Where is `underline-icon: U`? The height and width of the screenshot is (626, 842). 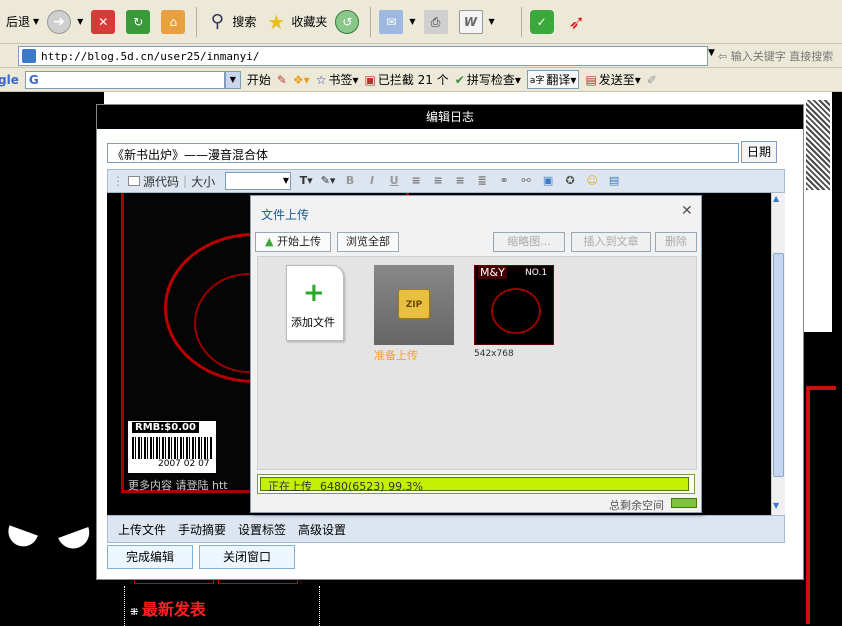 underline-icon: U is located at coordinates (394, 181).